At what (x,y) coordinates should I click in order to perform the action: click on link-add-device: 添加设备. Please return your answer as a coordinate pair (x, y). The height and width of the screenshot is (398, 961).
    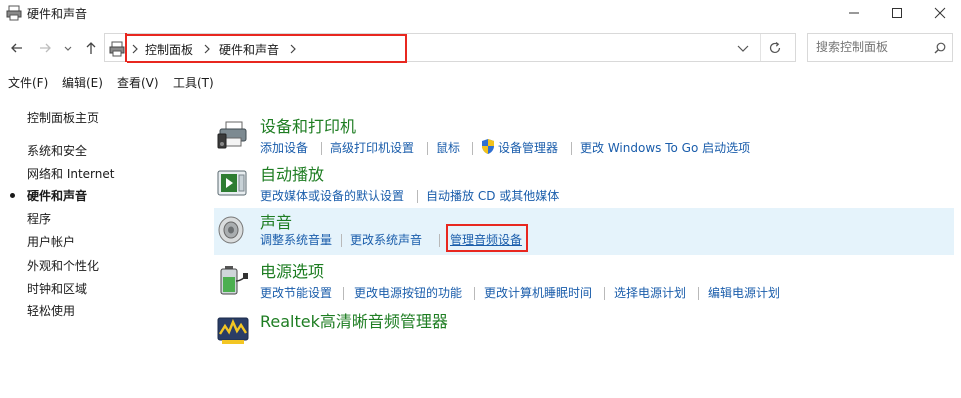
    Looking at the image, I should click on (284, 147).